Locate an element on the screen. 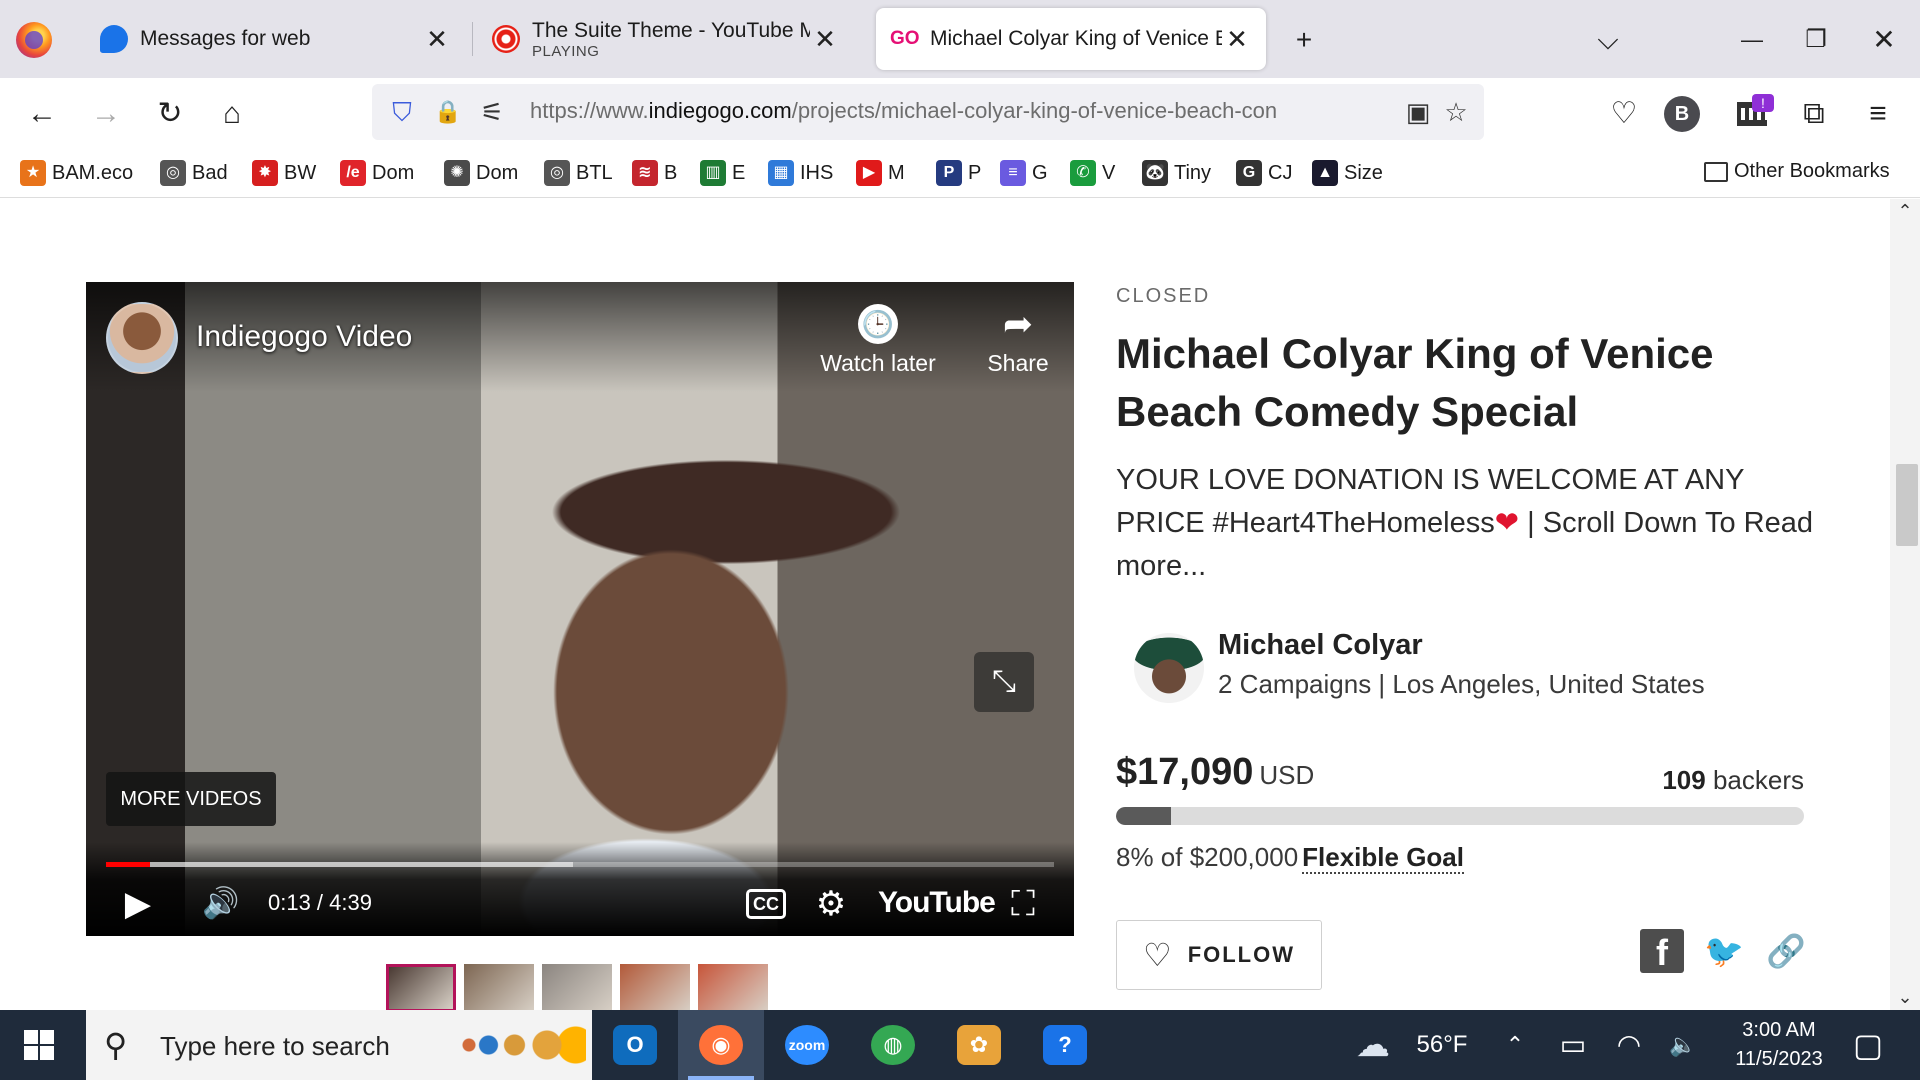 This screenshot has width=1920, height=1080. bookmark-star-icon: ☆ is located at coordinates (1456, 112).